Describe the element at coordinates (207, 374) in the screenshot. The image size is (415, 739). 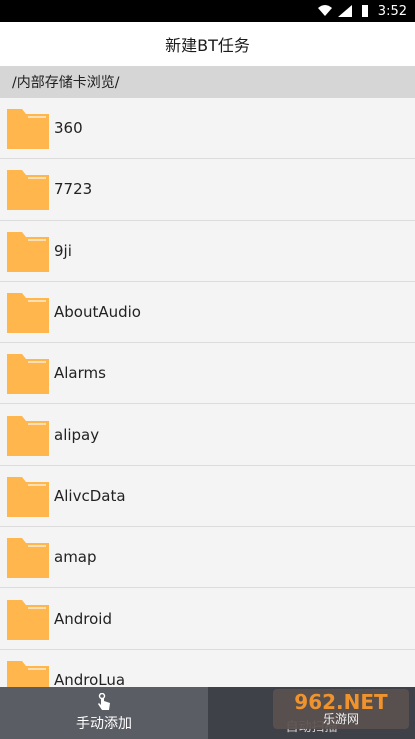
I see `folder-row-alarms: Alarms` at that location.